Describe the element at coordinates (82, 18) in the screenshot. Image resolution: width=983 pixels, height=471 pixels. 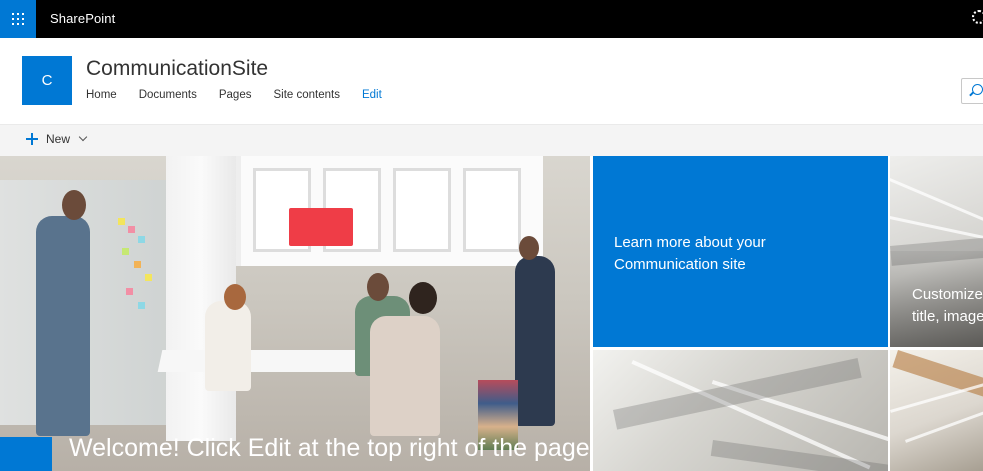
I see `sharepoint-brand-link: SharePoint` at that location.